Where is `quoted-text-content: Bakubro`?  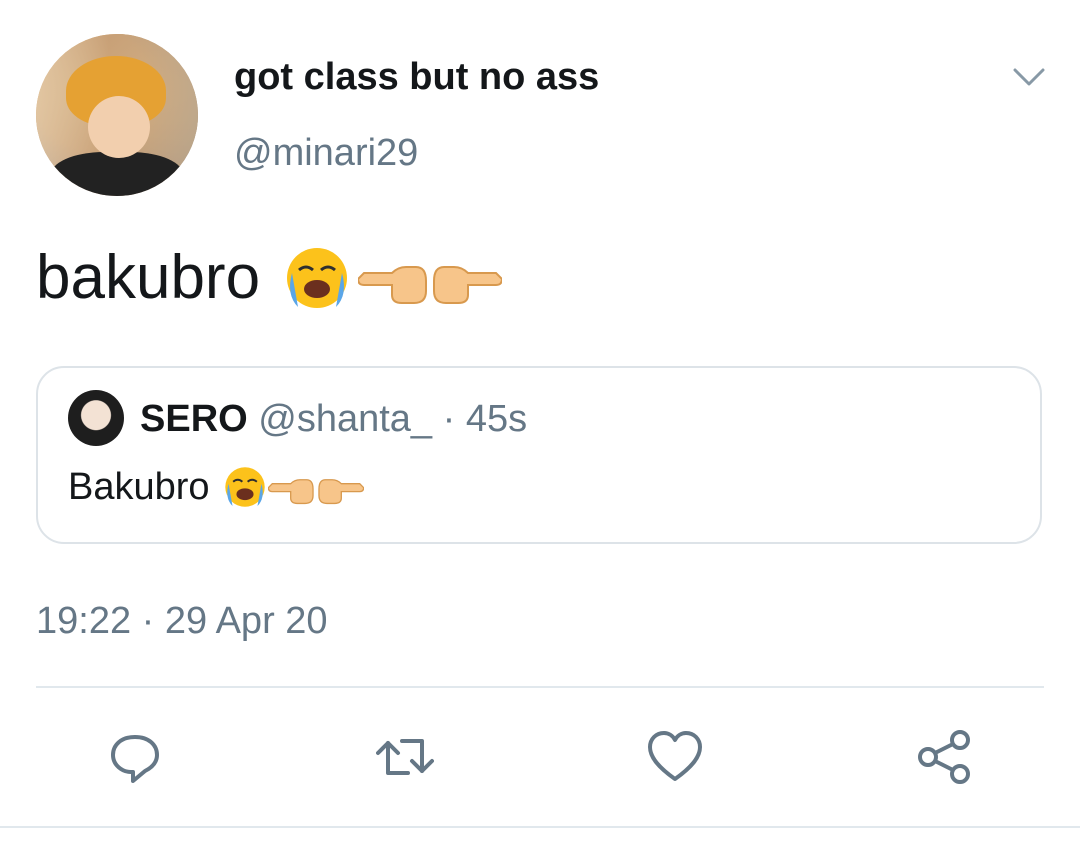
quoted-text-content: Bakubro is located at coordinates (139, 486).